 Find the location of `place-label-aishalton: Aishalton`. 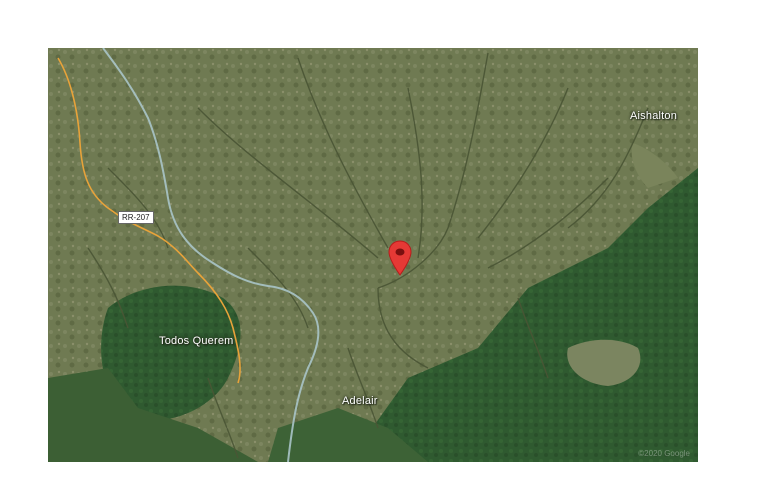

place-label-aishalton: Aishalton is located at coordinates (653, 116).